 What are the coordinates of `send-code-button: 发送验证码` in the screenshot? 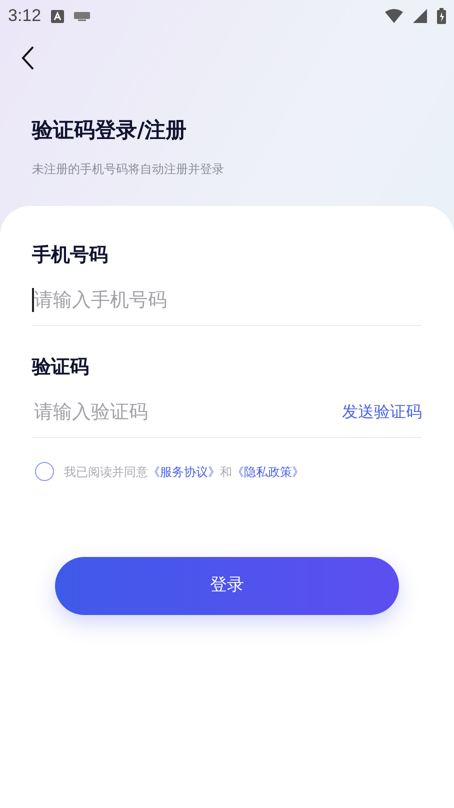 It's located at (382, 412).